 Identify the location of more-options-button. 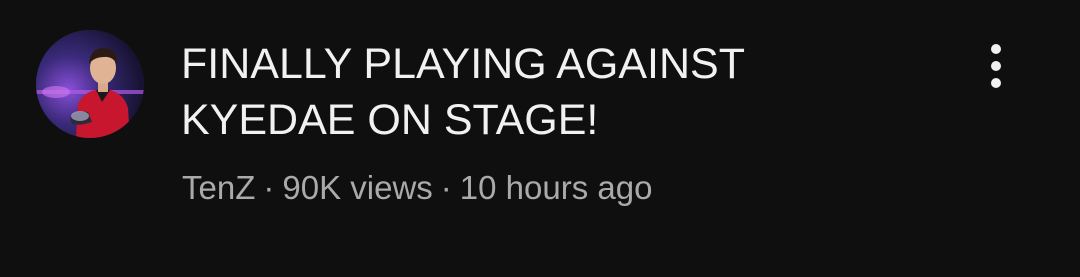
(996, 66).